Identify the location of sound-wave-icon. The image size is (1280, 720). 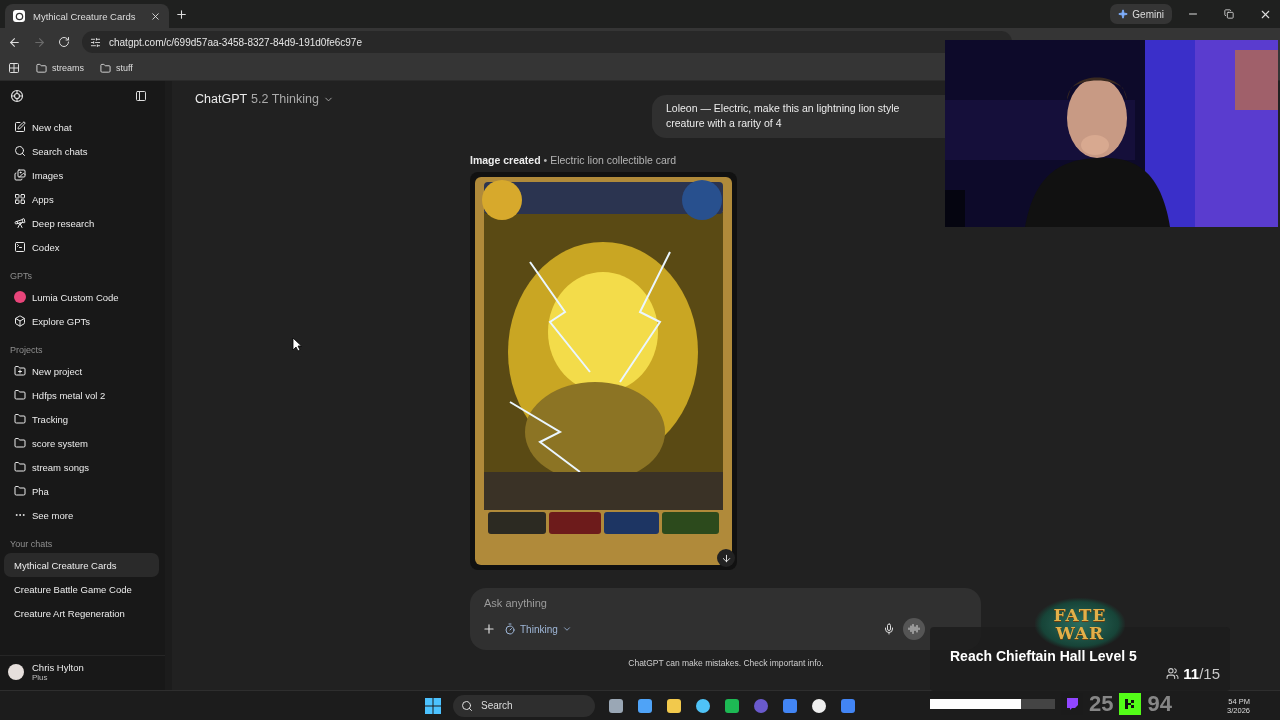
(914, 629).